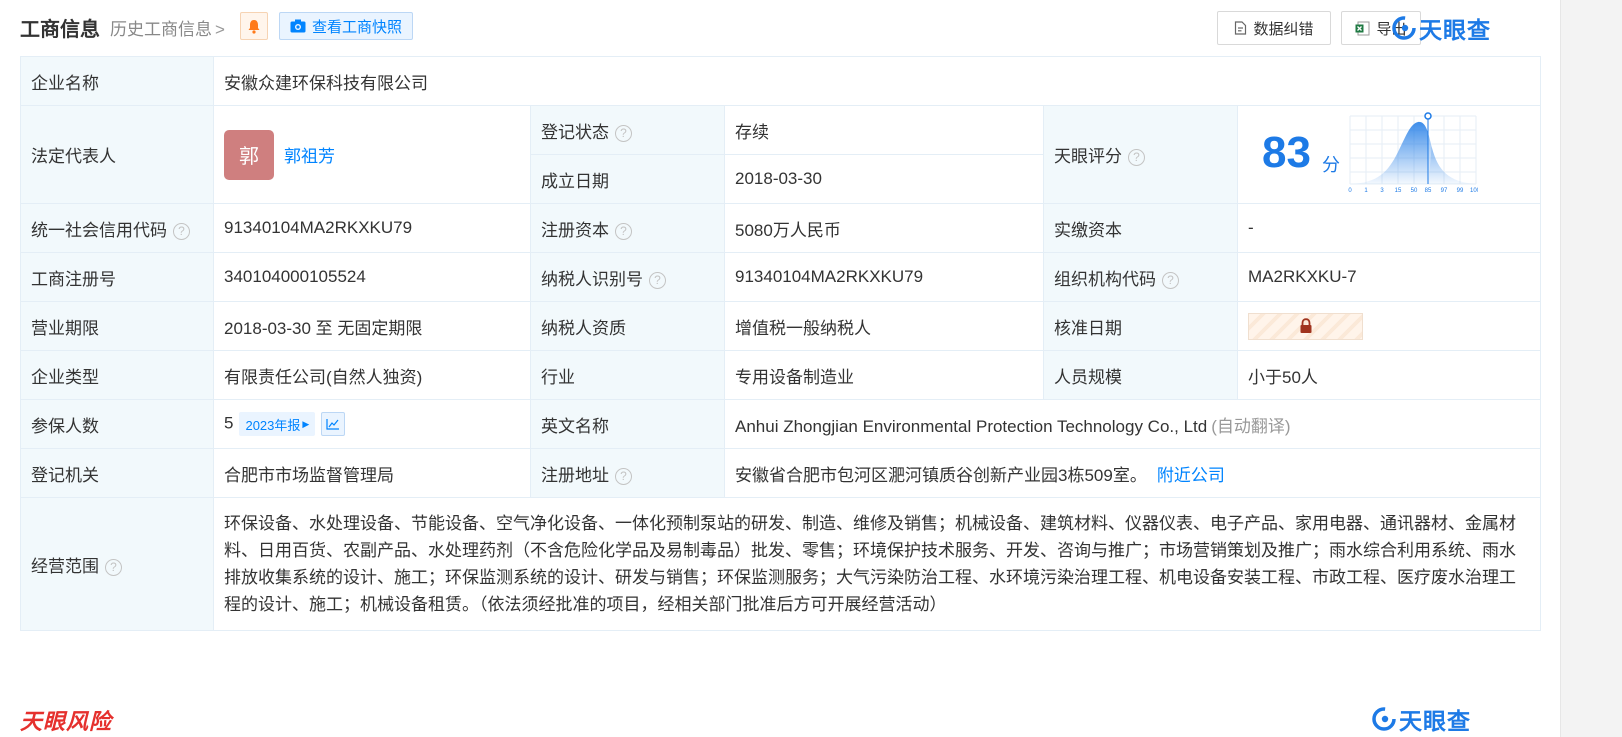 The image size is (1622, 737). I want to click on snapshot-button: 查看工商快照, so click(346, 26).